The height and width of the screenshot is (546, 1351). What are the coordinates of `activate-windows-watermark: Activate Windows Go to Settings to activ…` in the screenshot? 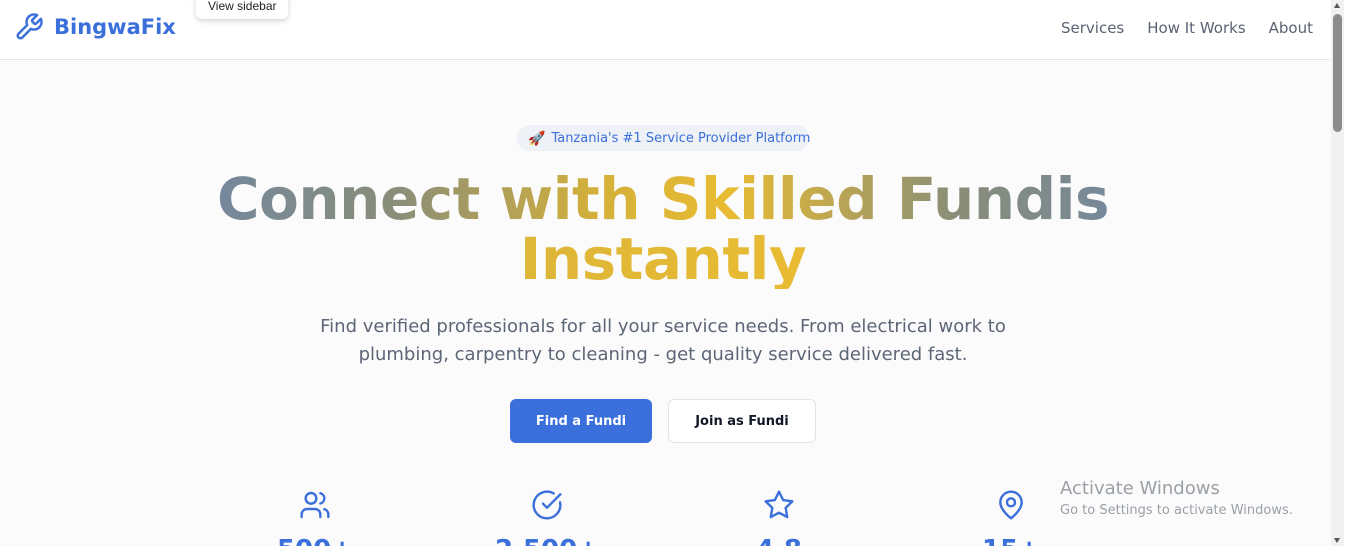 It's located at (1176, 500).